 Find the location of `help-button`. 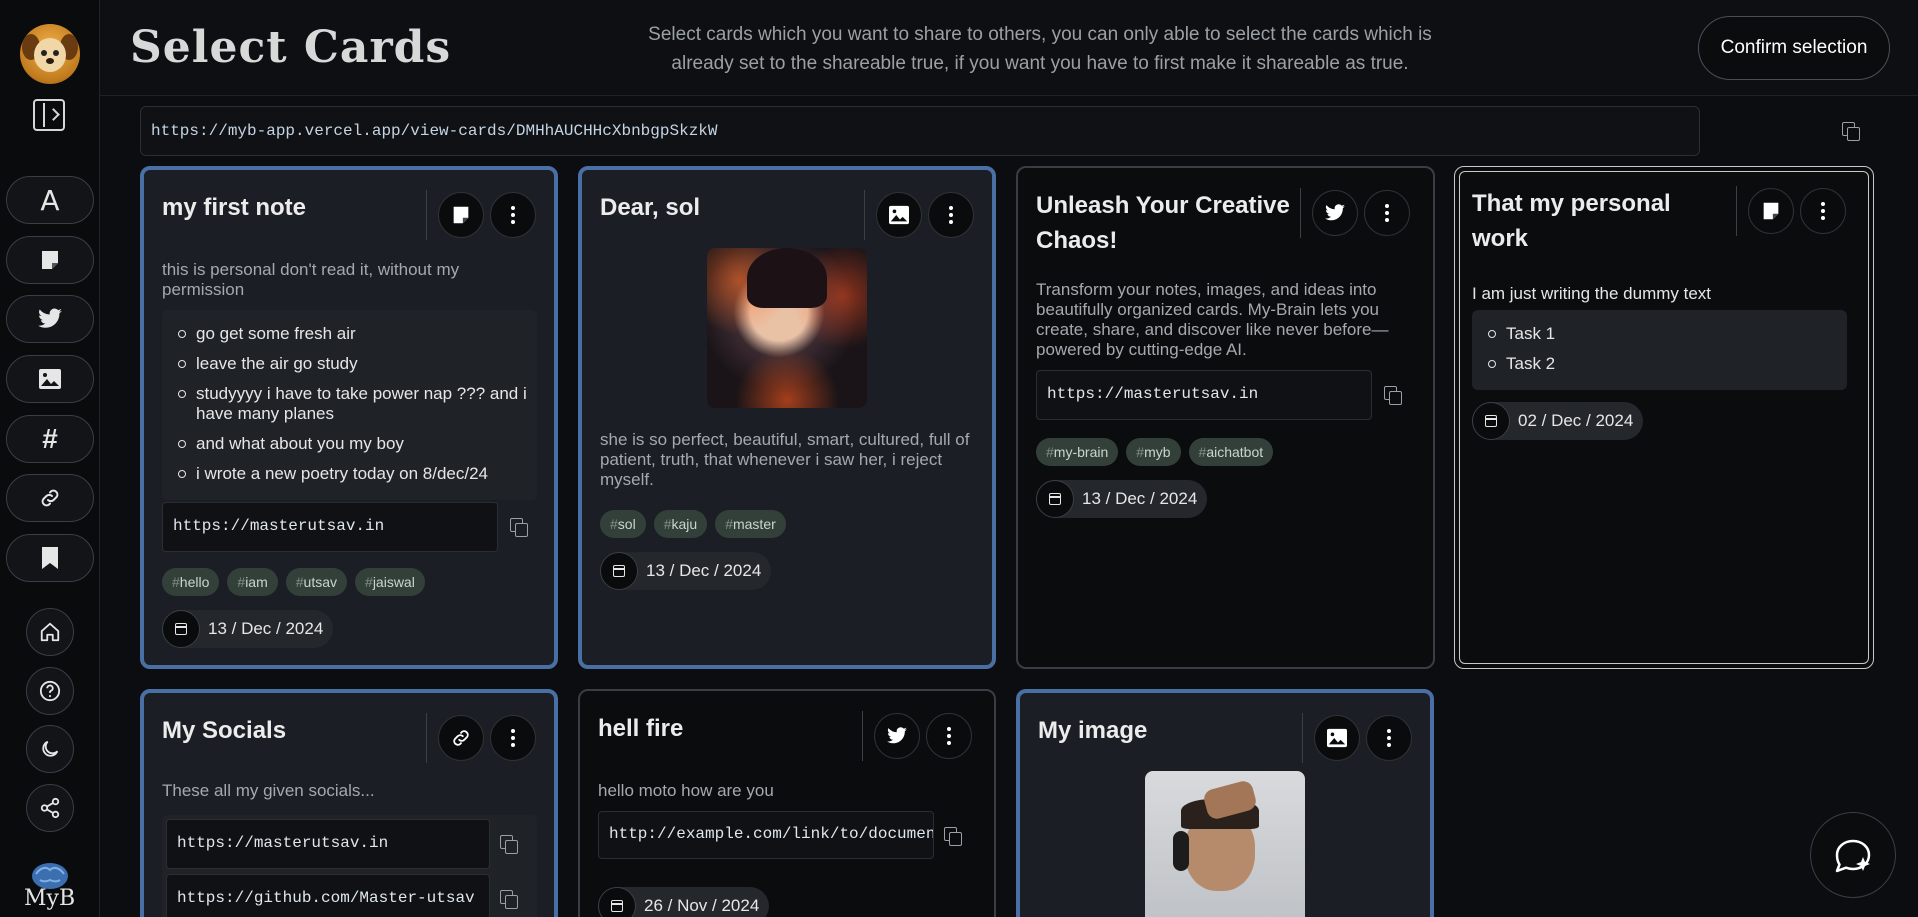

help-button is located at coordinates (50, 691).